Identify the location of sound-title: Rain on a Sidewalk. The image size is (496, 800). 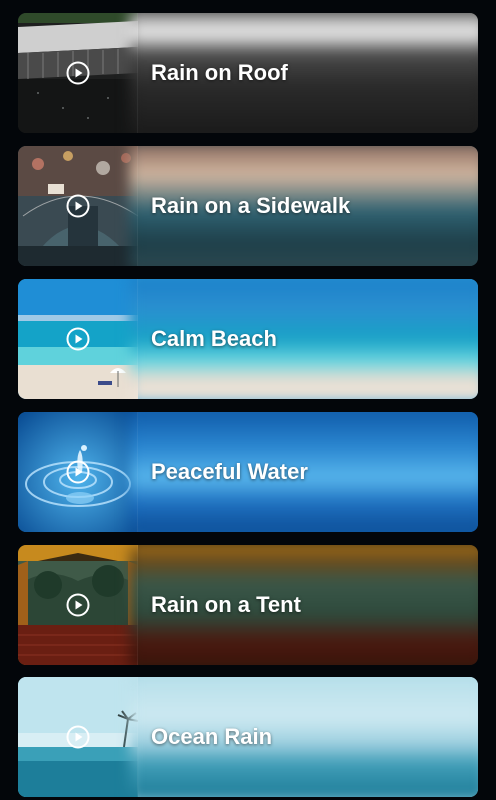
(251, 205).